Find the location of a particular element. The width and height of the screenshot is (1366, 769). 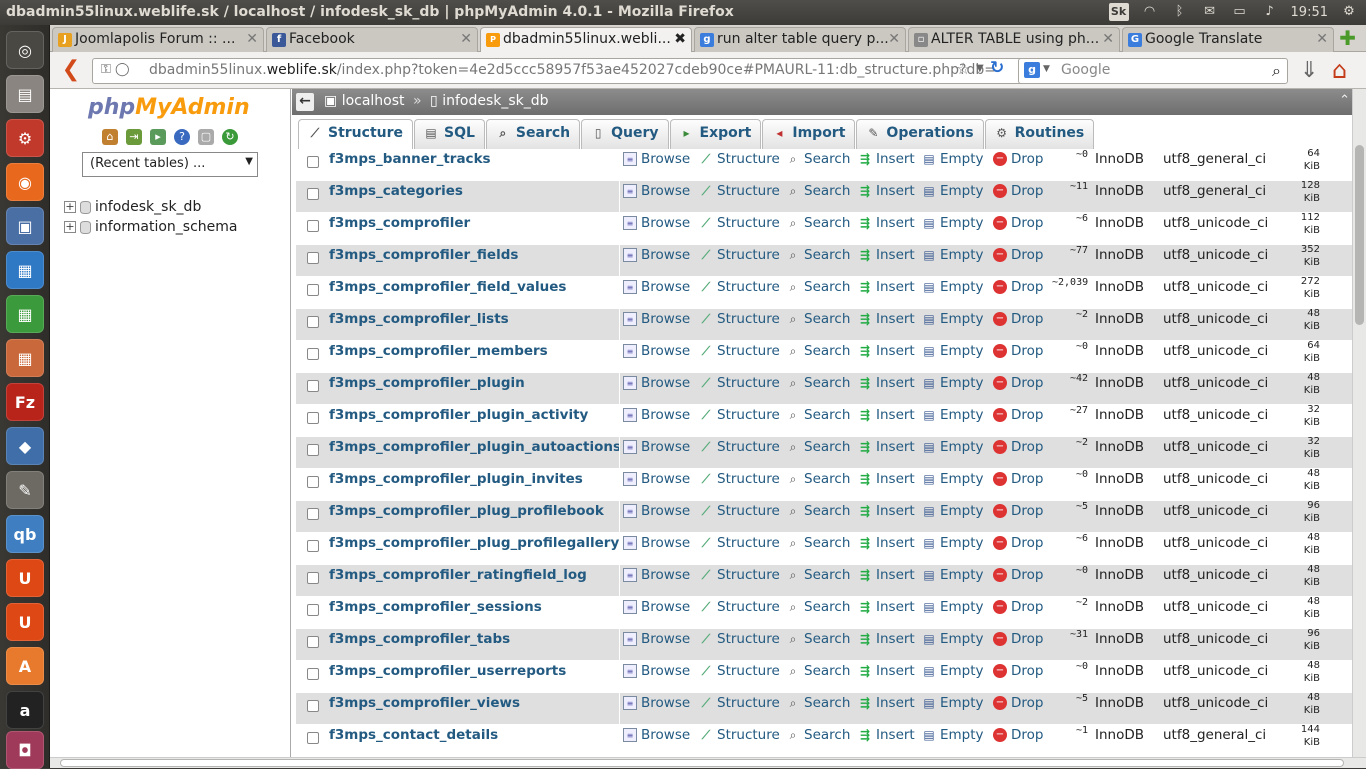

tab-structure: ⟋ Structure is located at coordinates (356, 134).